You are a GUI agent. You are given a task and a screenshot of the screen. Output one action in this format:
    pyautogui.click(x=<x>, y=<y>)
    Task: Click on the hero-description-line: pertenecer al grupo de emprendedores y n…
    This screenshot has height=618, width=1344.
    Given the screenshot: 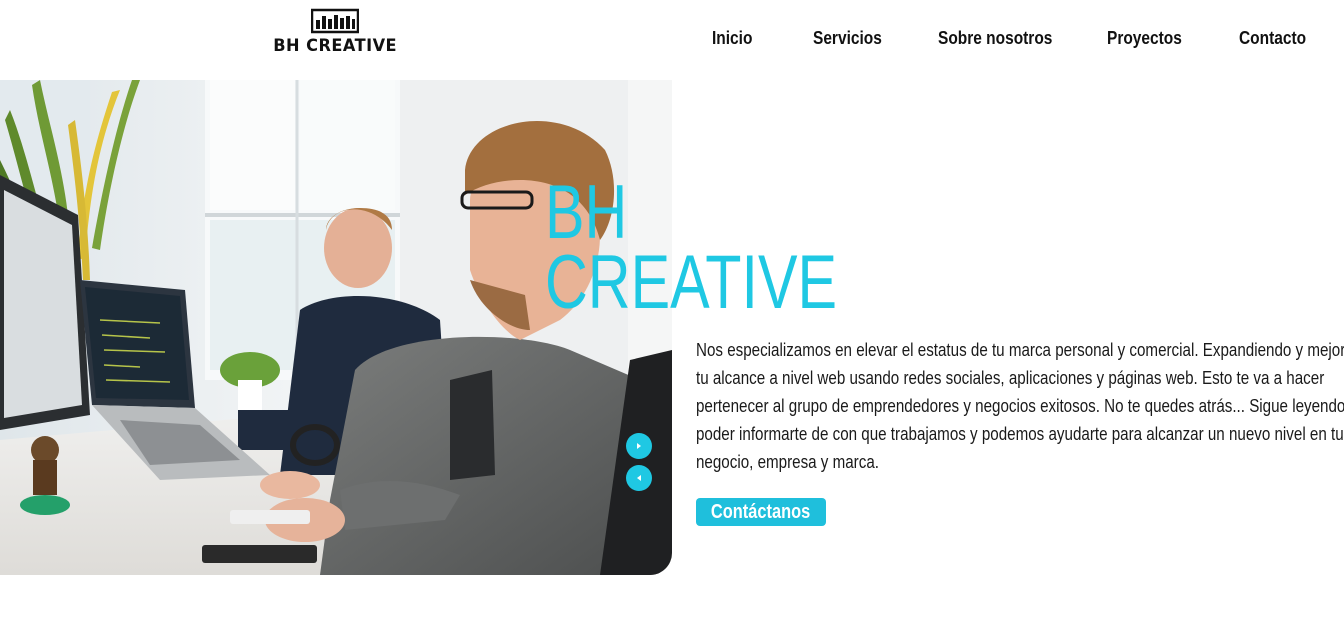 What is the action you would take?
    pyautogui.click(x=1020, y=405)
    